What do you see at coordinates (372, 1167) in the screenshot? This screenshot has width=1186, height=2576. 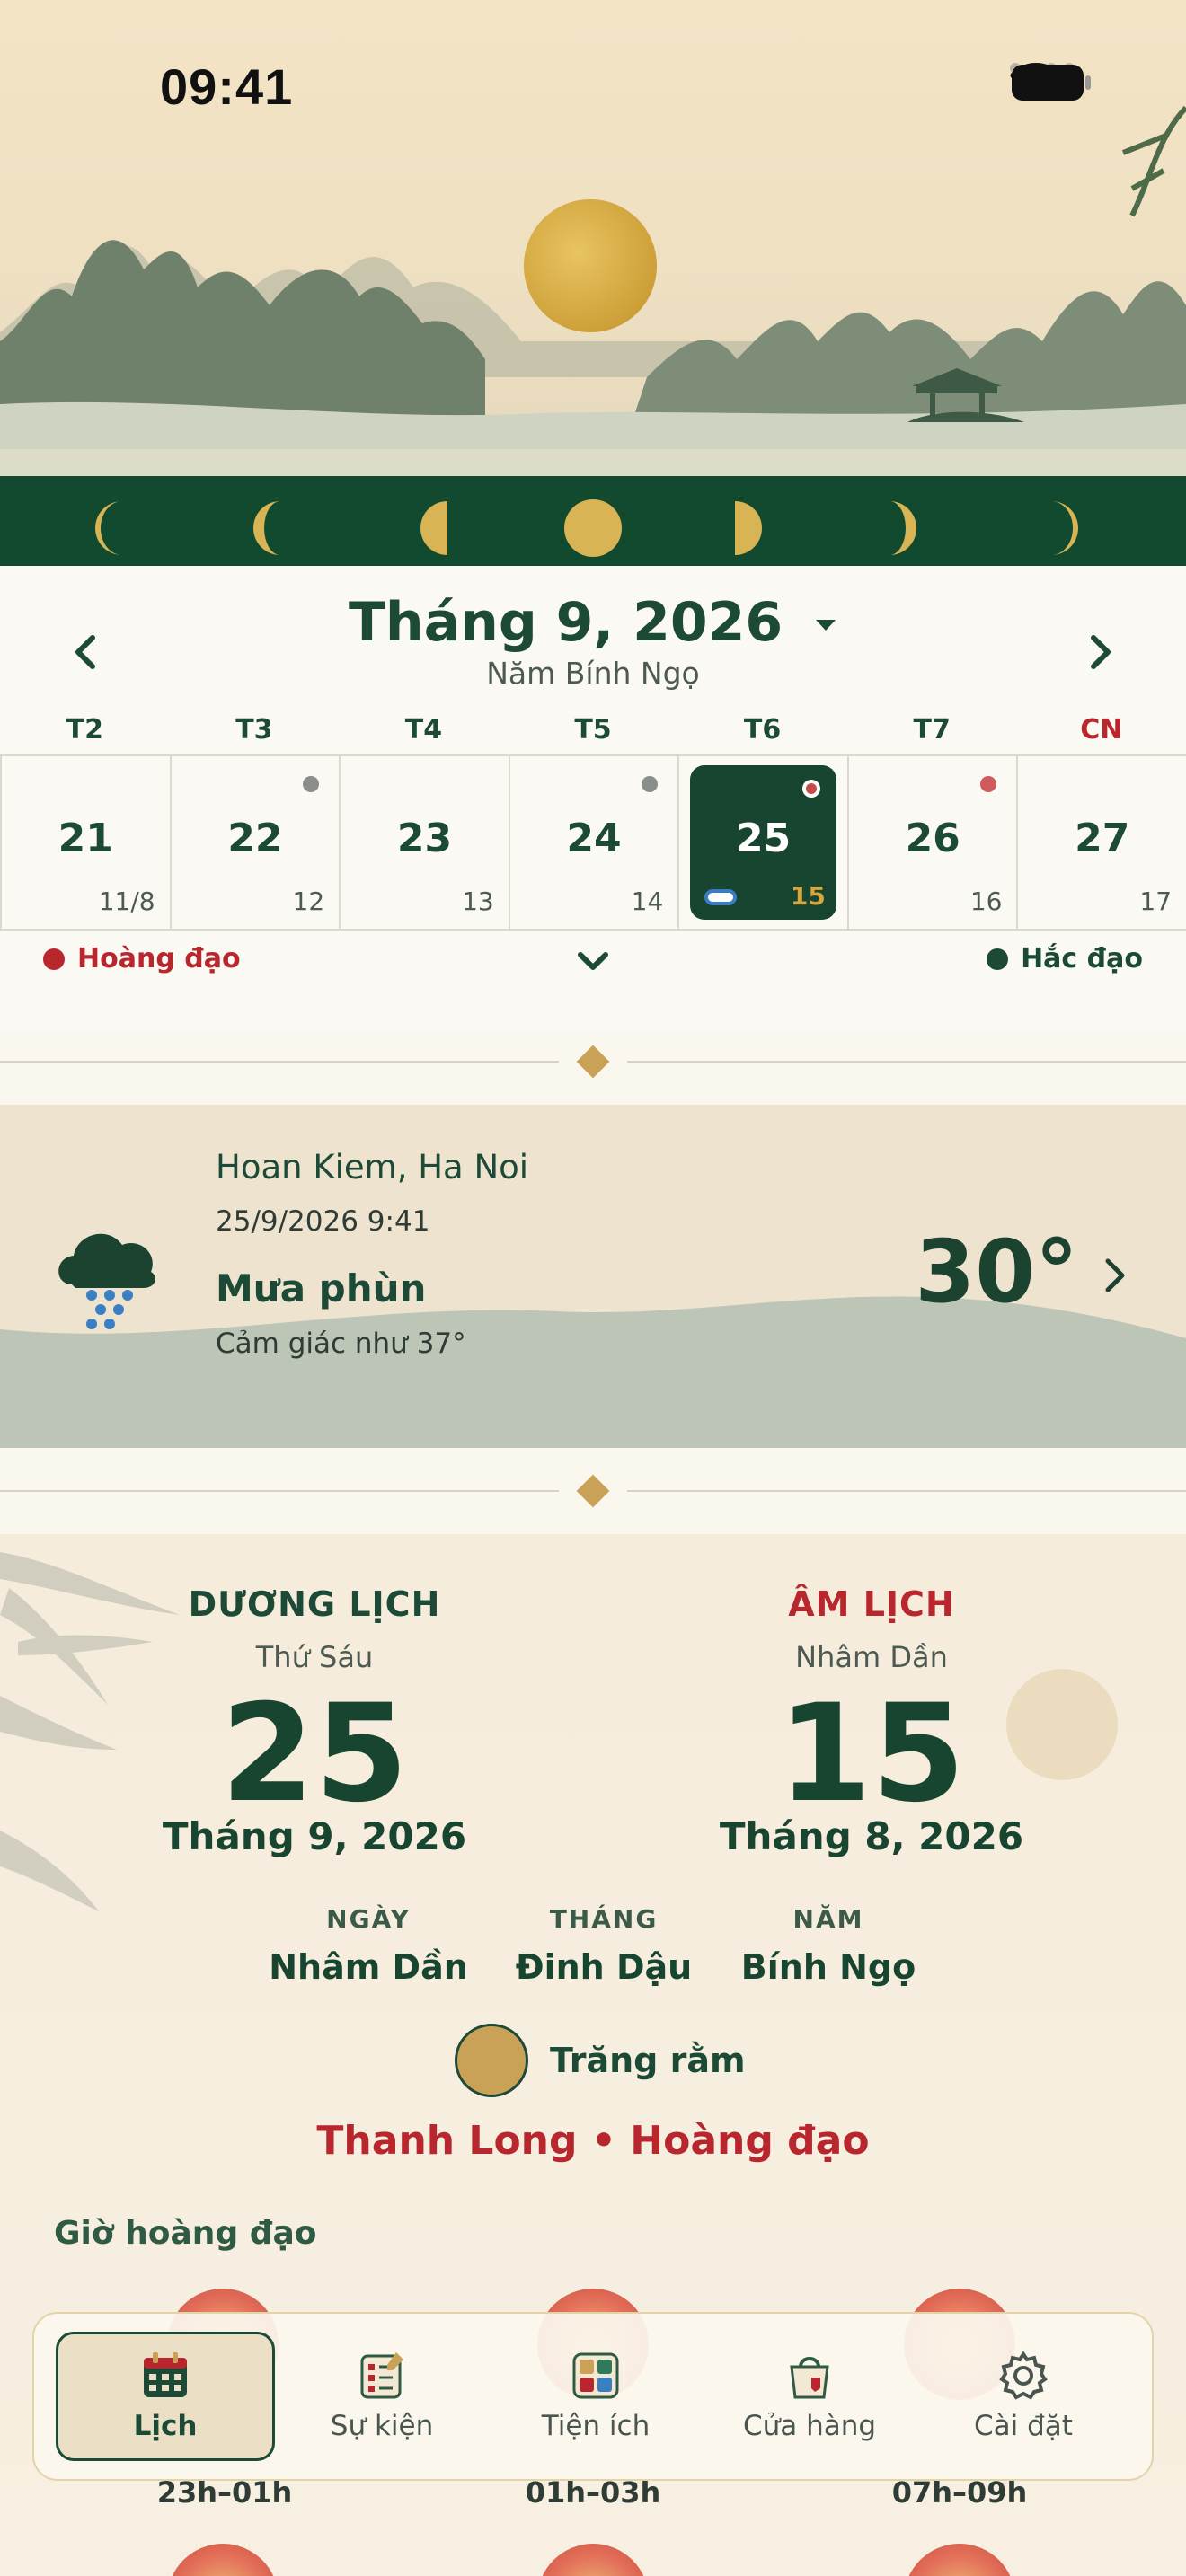 I see `weather-location: Hoan Kiem, Ha Noi` at bounding box center [372, 1167].